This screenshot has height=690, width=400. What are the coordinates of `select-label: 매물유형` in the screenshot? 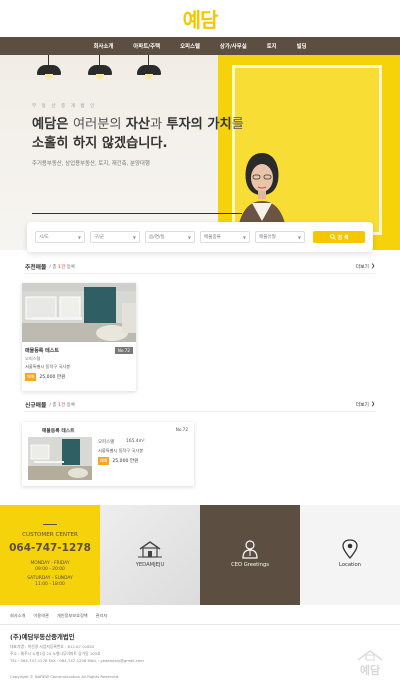 It's located at (267, 237).